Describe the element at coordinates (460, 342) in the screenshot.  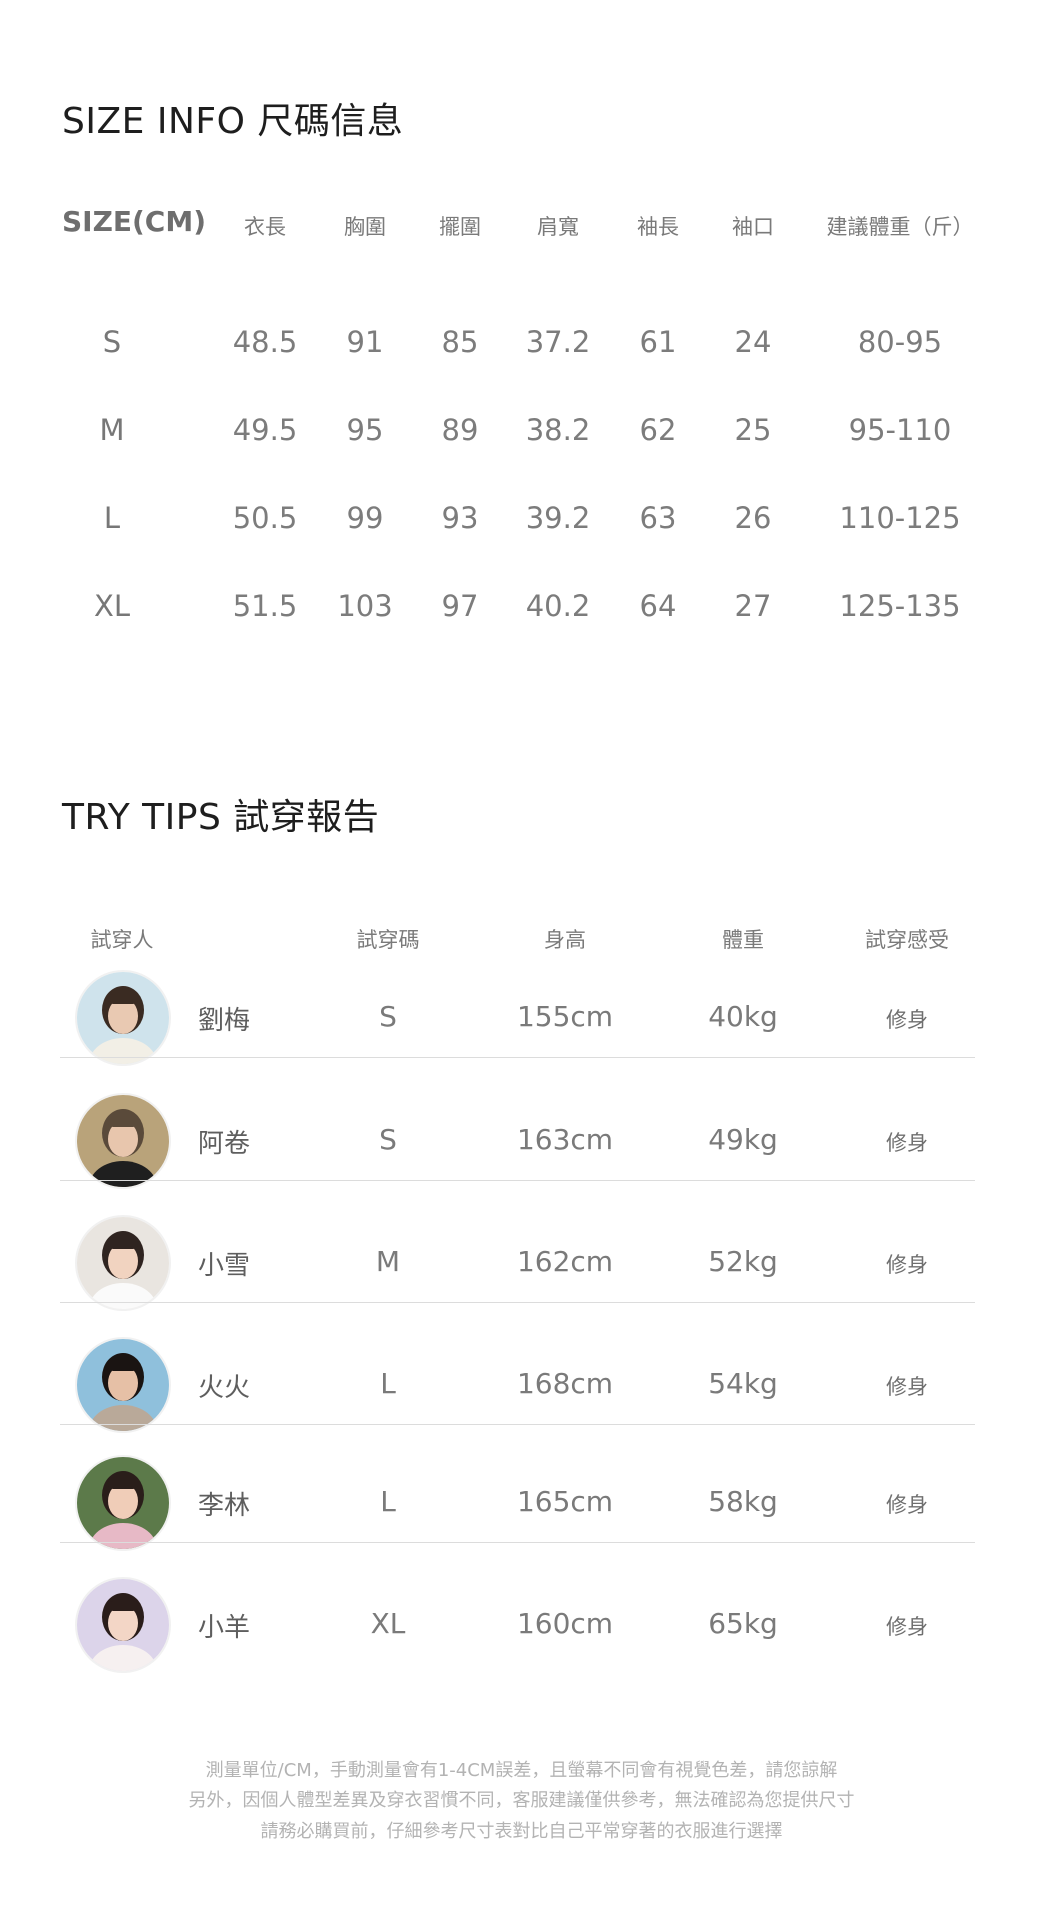
I see `size-row-value: 85` at that location.